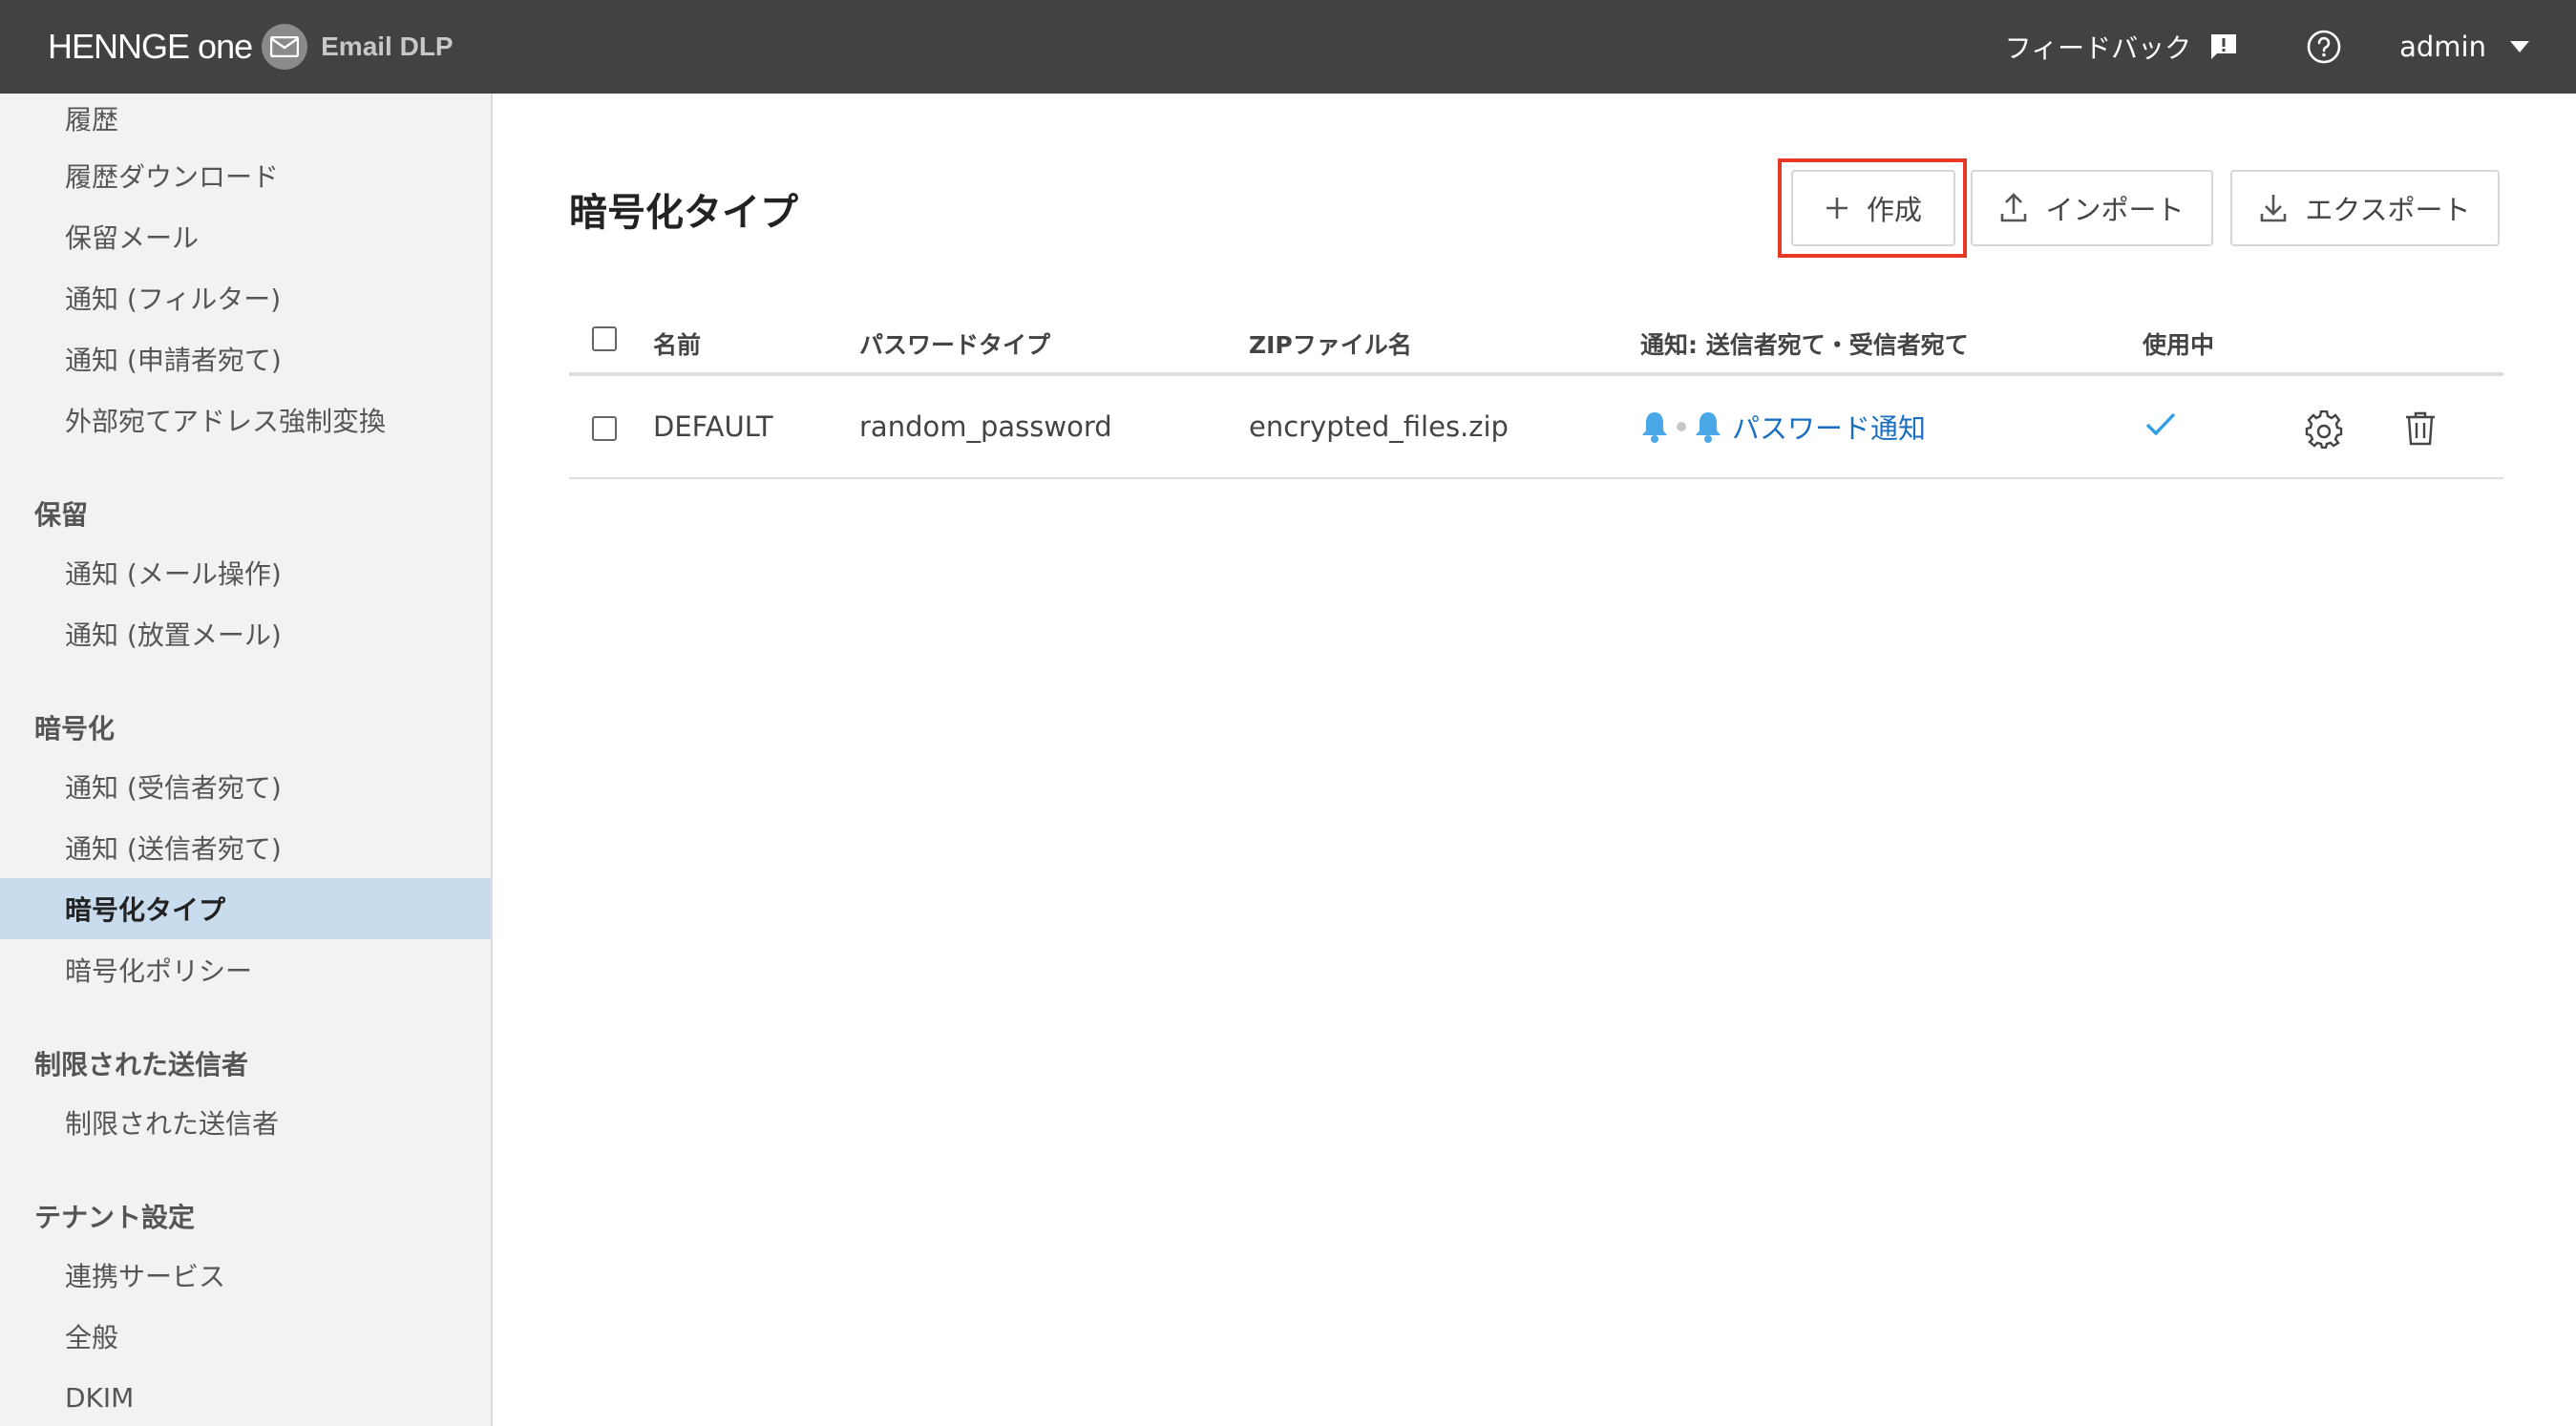 This screenshot has height=1426, width=2576. I want to click on sidebar-item-notify-sender: 通知 (送信者宛て), so click(245, 848).